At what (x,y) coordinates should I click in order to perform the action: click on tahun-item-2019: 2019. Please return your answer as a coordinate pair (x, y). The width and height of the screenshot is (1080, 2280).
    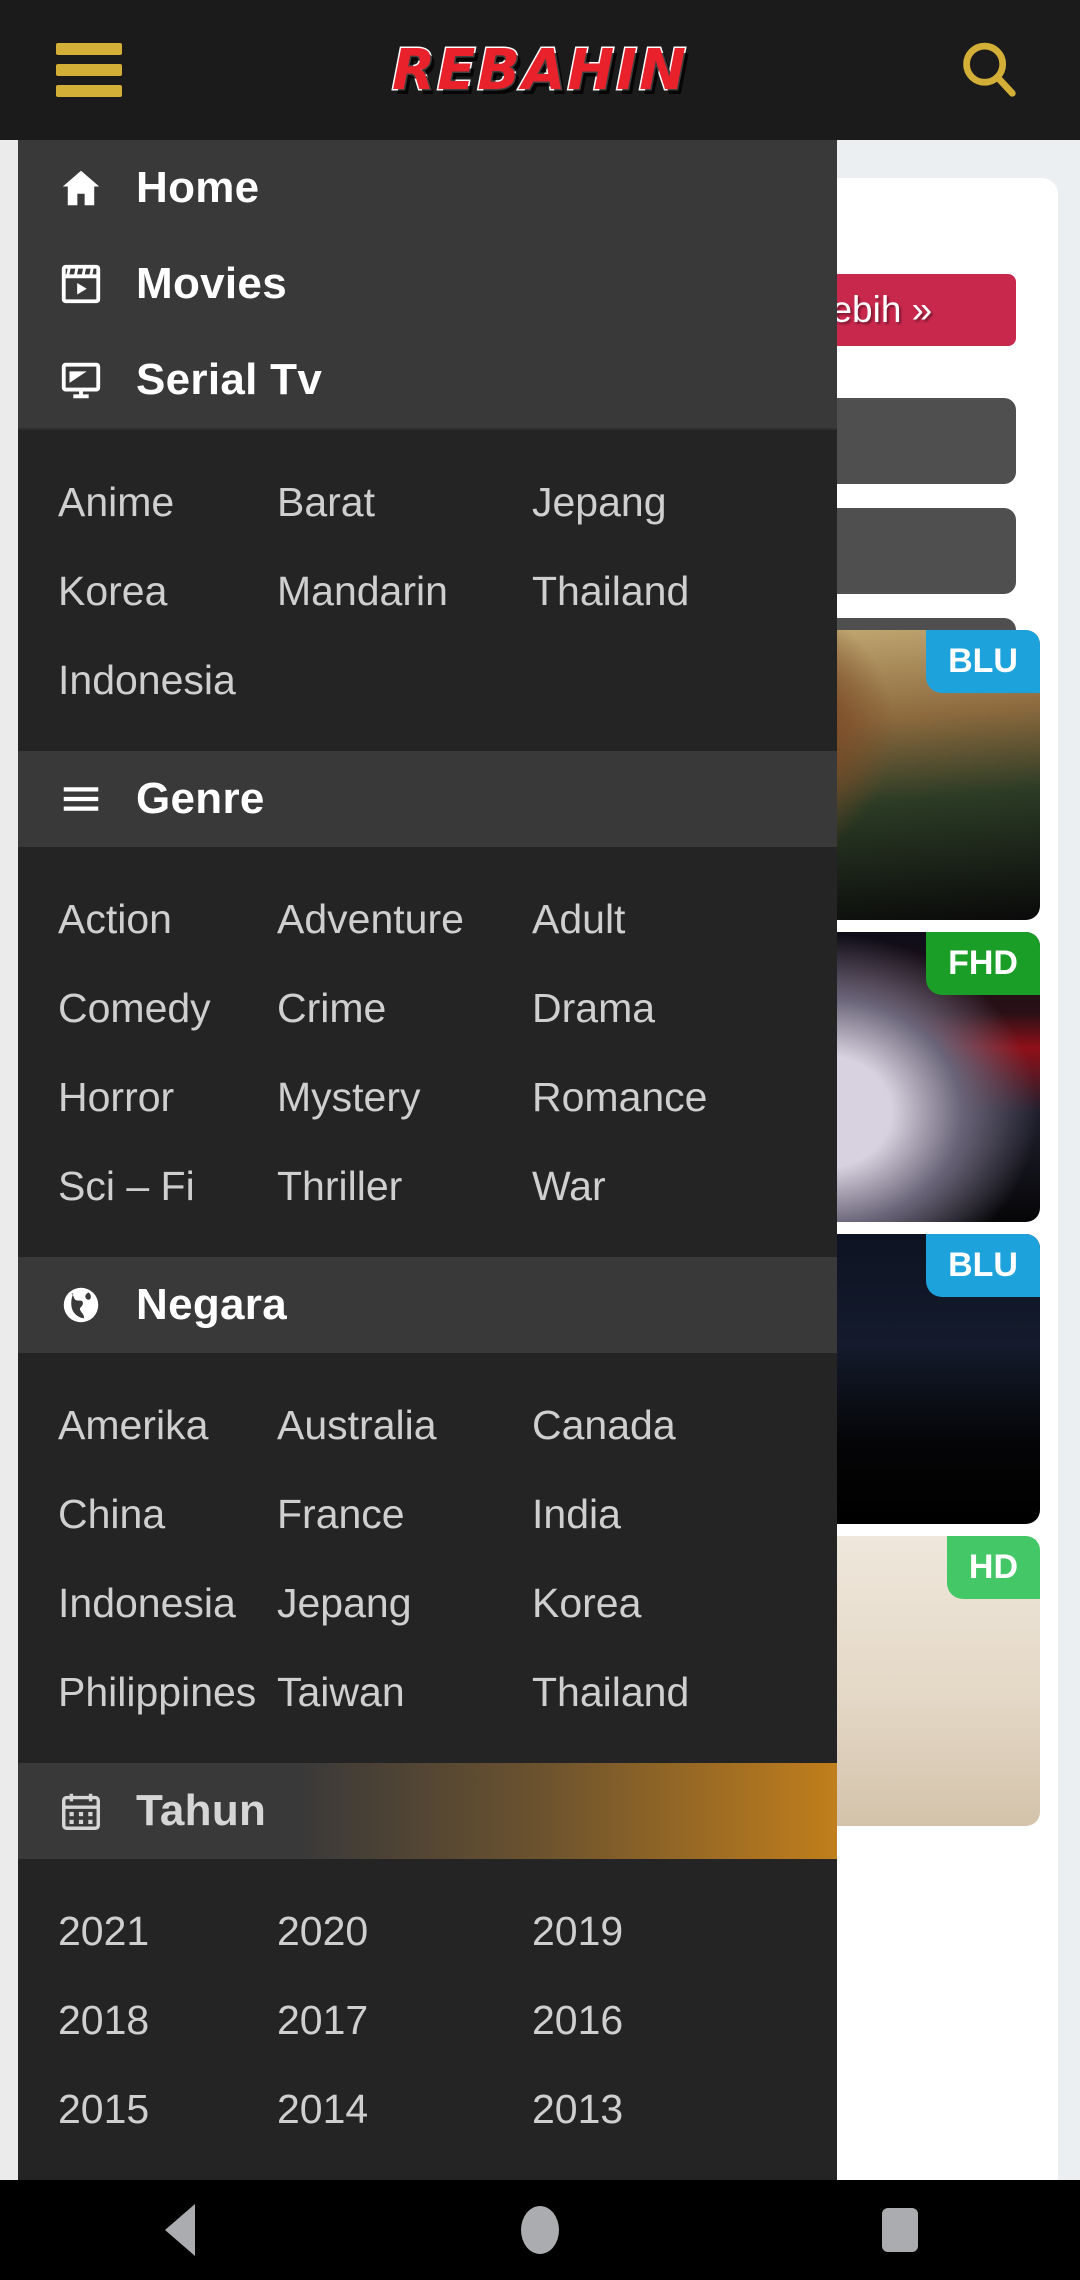
    Looking at the image, I should click on (637, 1931).